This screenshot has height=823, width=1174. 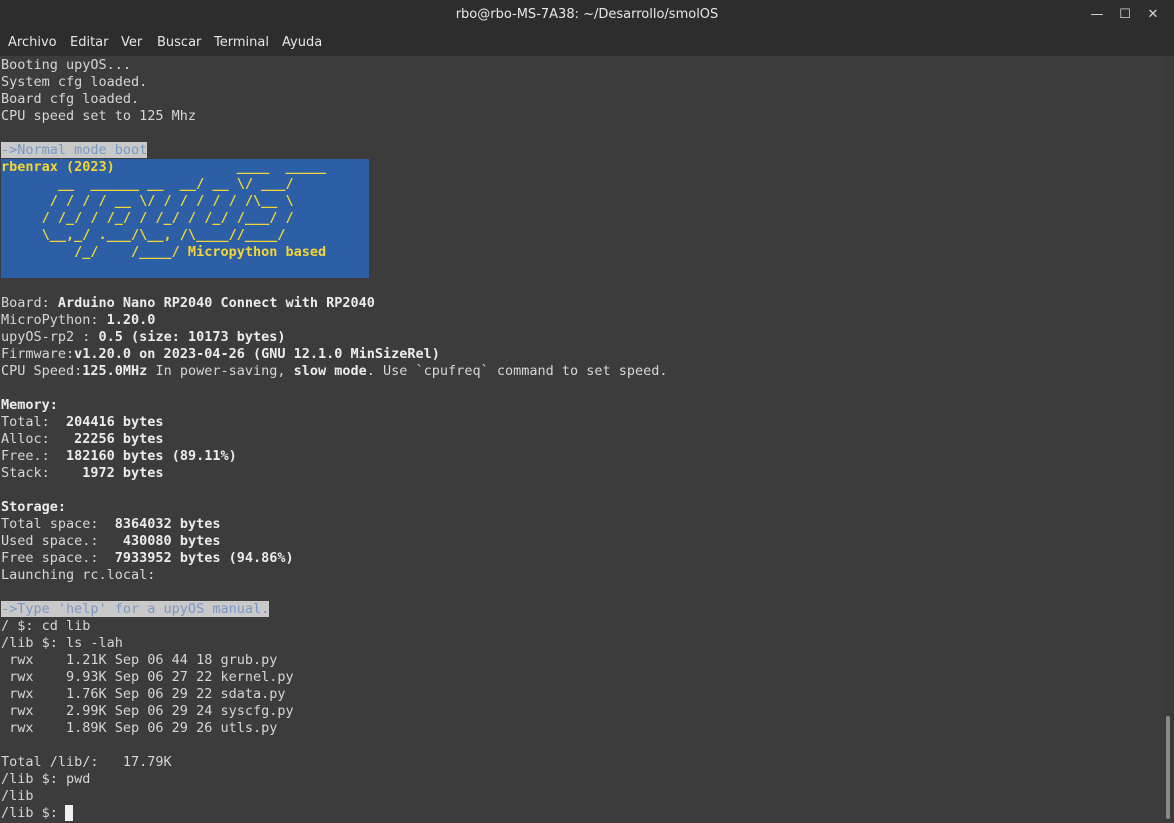 What do you see at coordinates (1125, 15) in the screenshot?
I see `maximize-icon: ☐` at bounding box center [1125, 15].